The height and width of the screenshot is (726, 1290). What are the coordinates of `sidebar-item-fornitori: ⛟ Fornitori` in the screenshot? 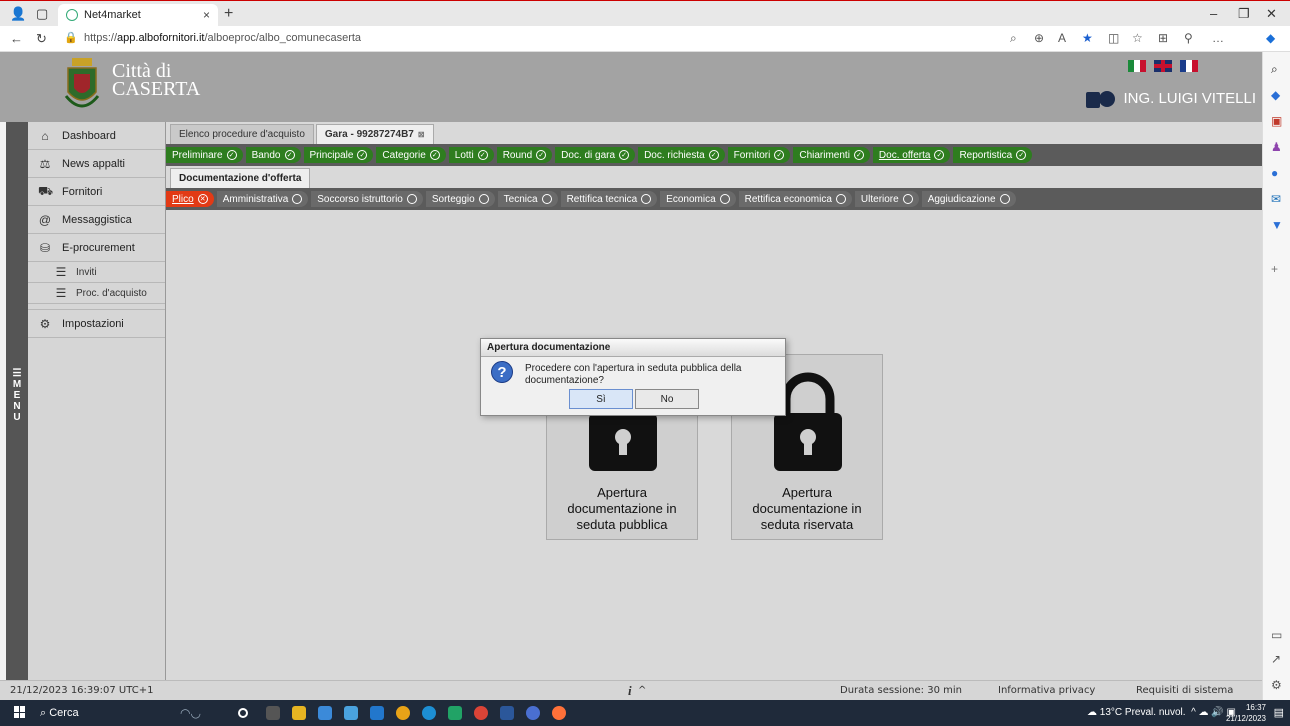 It's located at (96, 192).